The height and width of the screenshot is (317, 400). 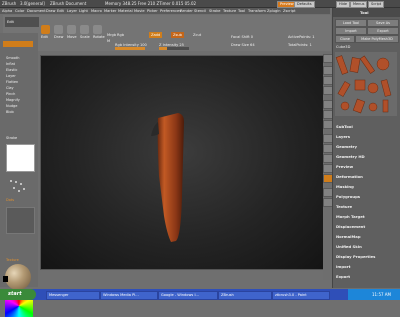 What do you see at coordinates (7, 11) in the screenshot?
I see `menu-alpha: Alpha` at bounding box center [7, 11].